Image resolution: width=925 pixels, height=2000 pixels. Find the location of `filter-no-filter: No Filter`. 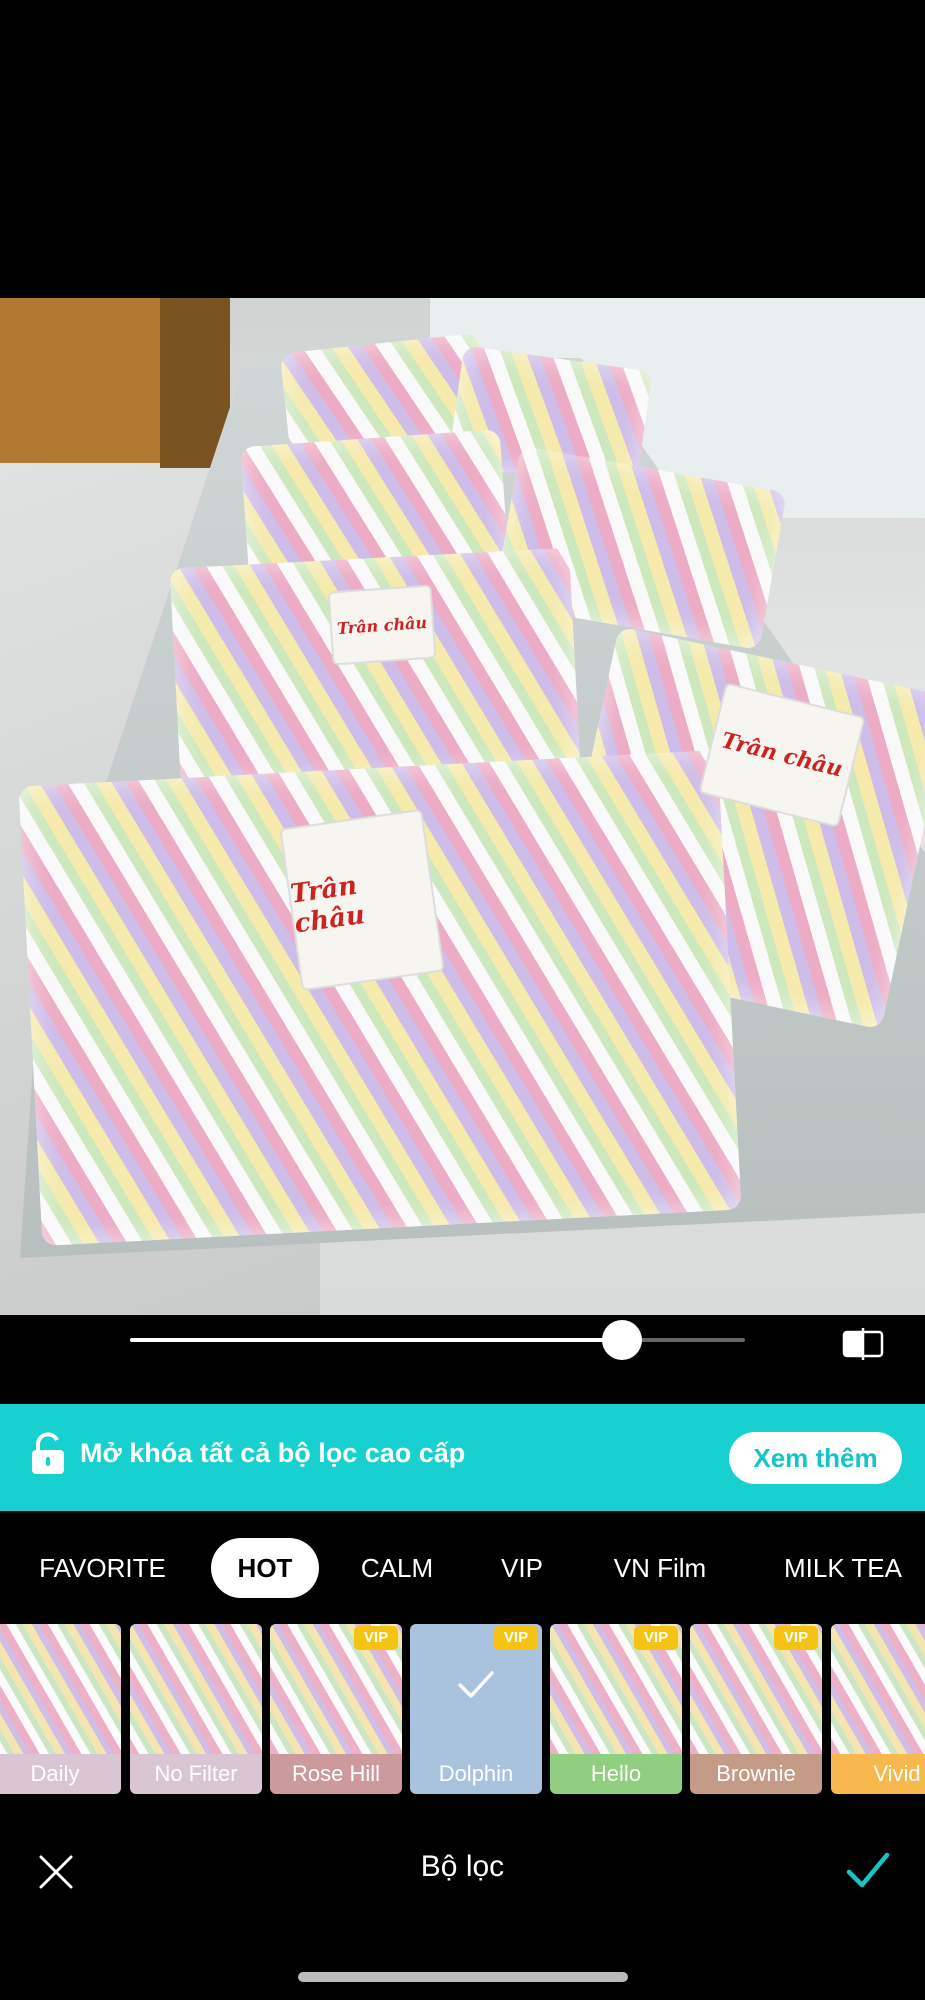

filter-no-filter: No Filter is located at coordinates (196, 1709).